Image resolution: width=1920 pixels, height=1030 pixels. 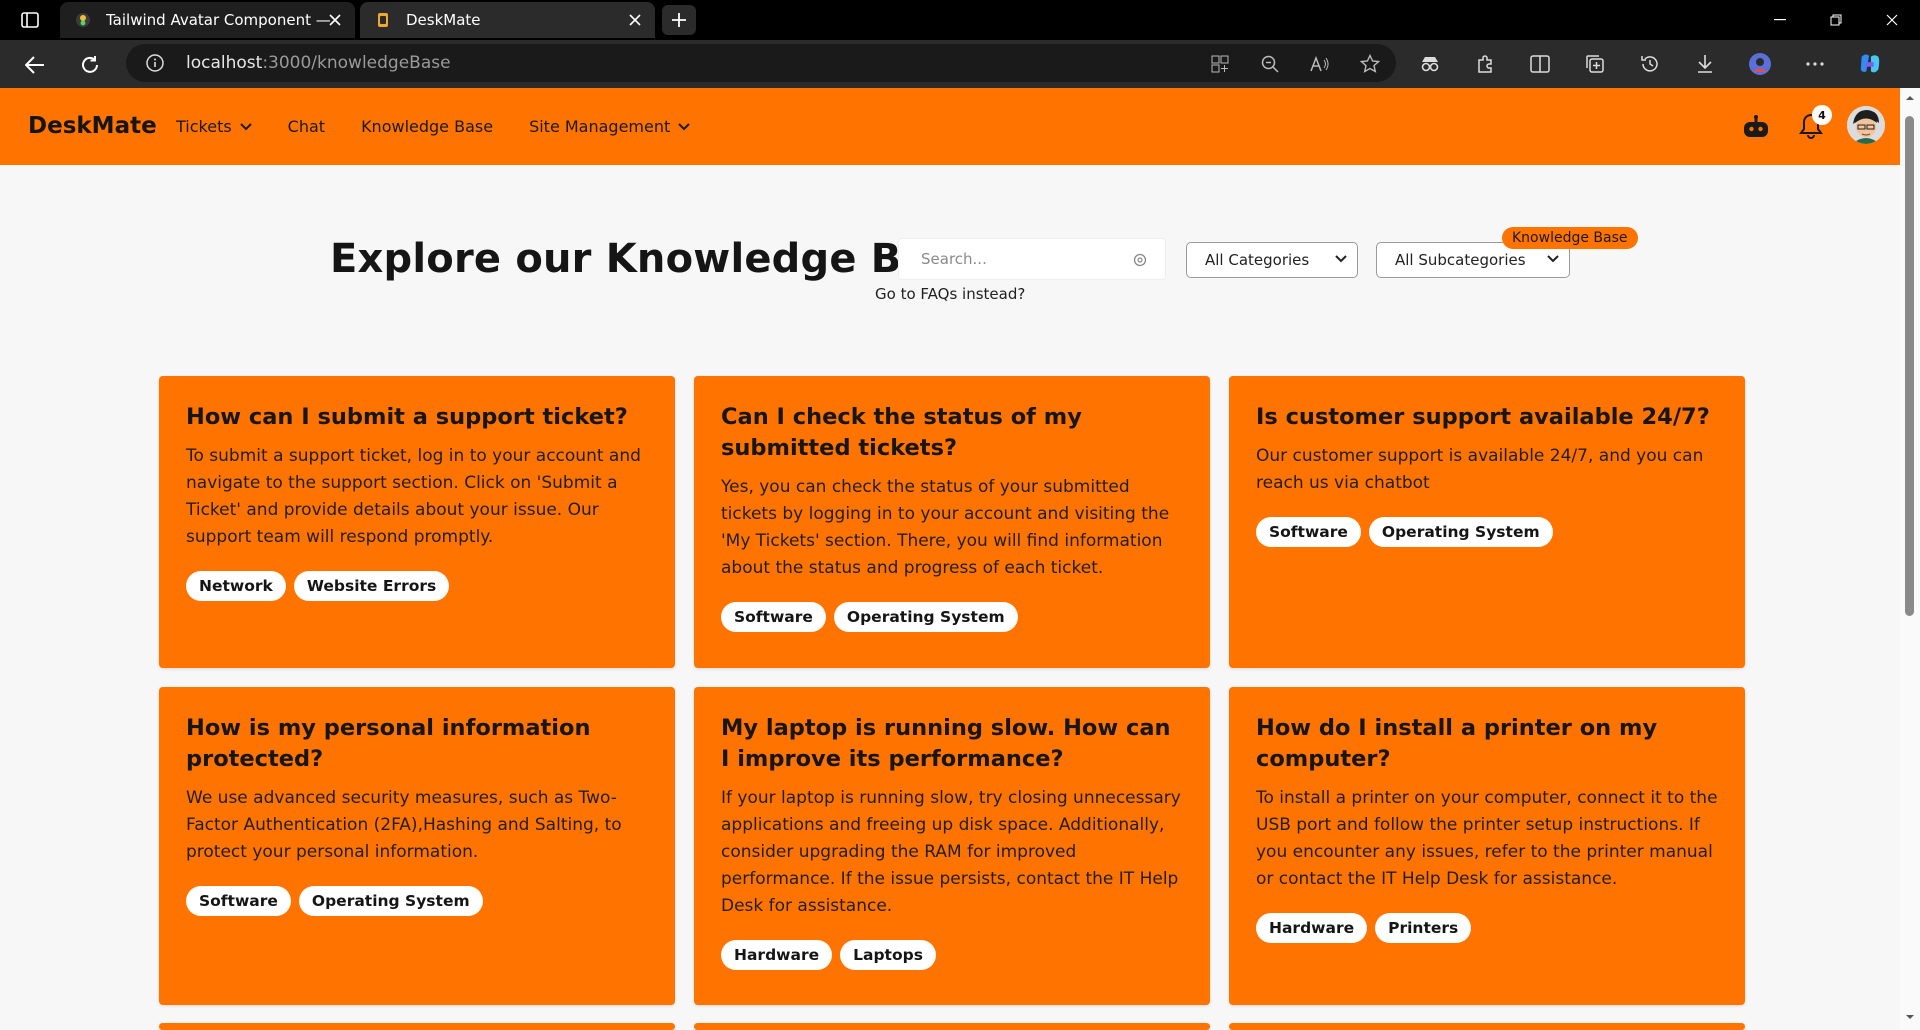 I want to click on nav-label: Tickets, so click(x=204, y=126).